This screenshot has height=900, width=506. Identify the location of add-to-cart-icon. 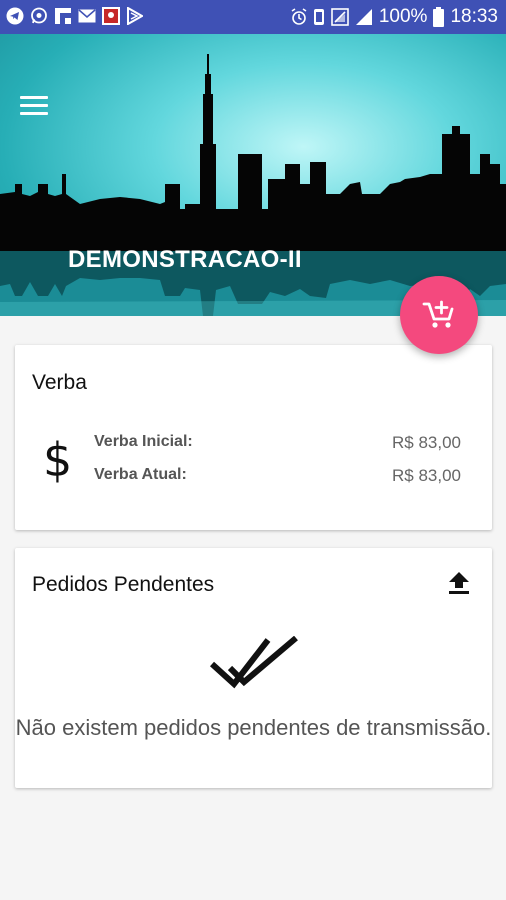
(438, 314).